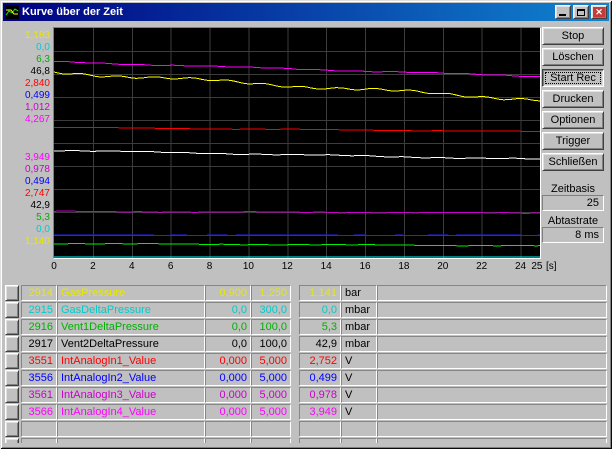 The image size is (612, 449). I want to click on y-axis-label: 3,949, so click(37, 157).